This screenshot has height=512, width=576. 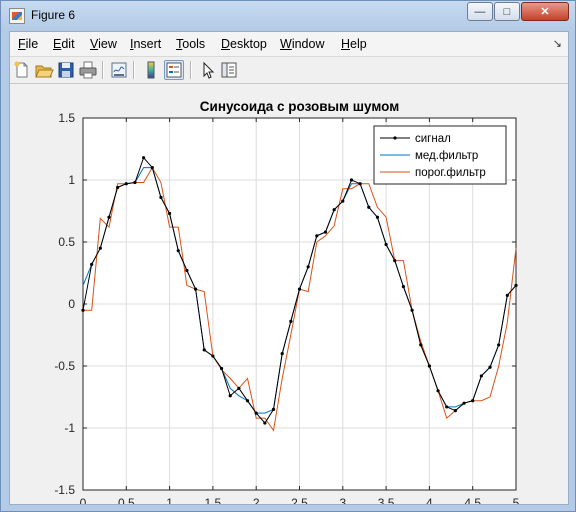 What do you see at coordinates (342, 500) in the screenshot?
I see `x-tick-label: 3` at bounding box center [342, 500].